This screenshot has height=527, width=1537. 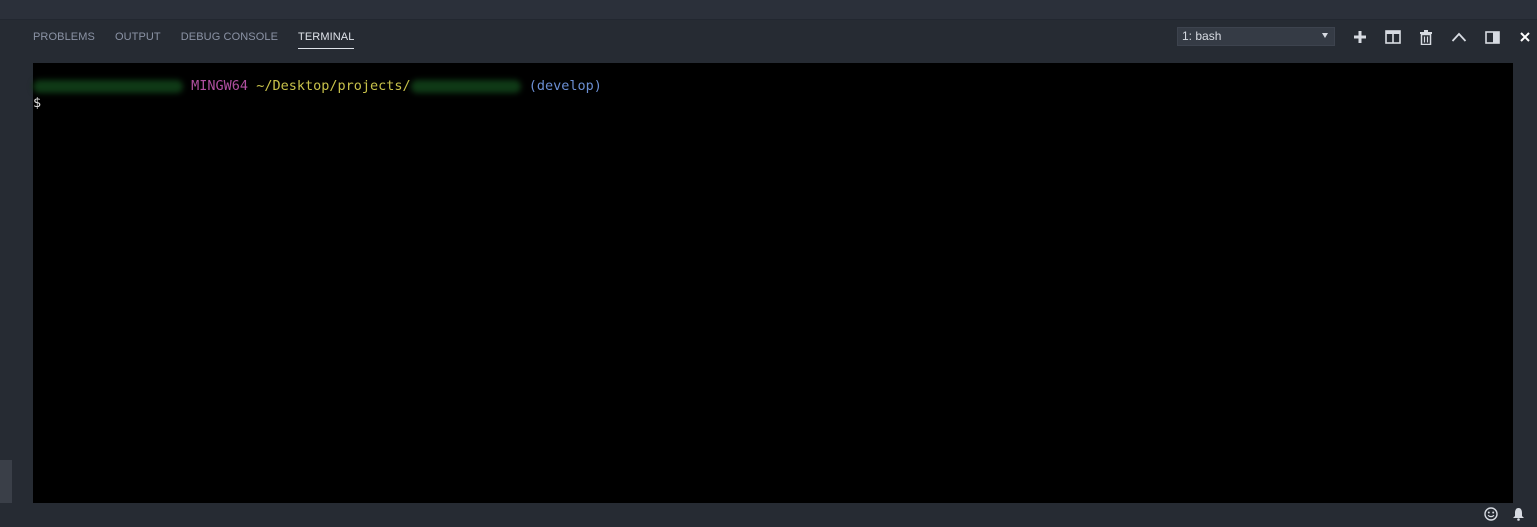 What do you see at coordinates (1256, 36) in the screenshot?
I see `terminal-selector: 1: bash` at bounding box center [1256, 36].